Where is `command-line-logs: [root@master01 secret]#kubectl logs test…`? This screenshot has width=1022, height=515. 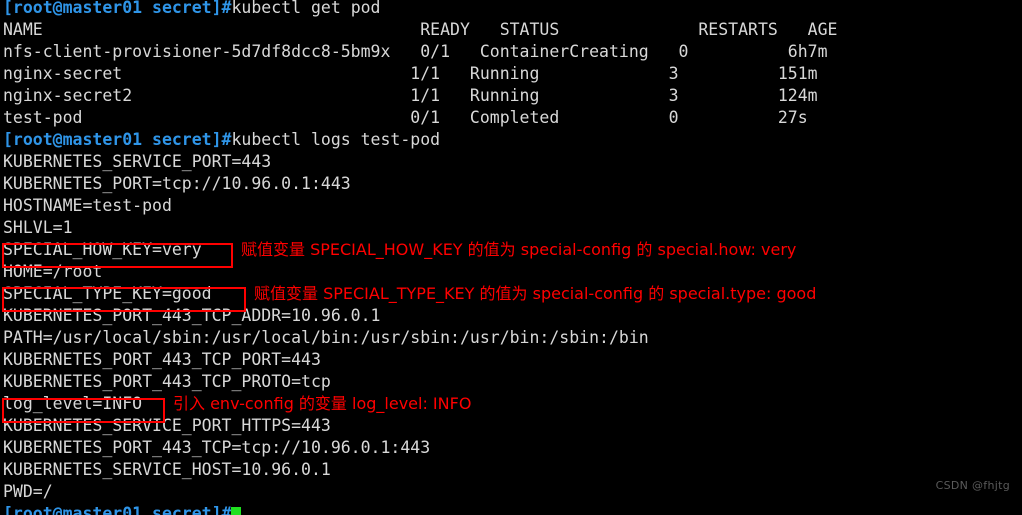
command-line-logs: [root@master01 secret]#kubectl logs test… is located at coordinates (512, 140).